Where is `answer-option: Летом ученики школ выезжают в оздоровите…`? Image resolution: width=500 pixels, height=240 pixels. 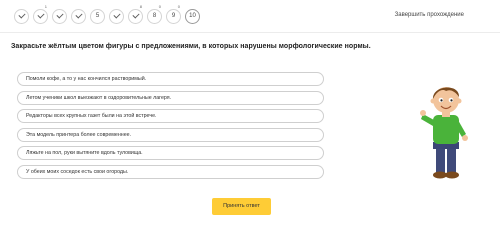 answer-option: Летом ученики школ выезжают в оздоровите… is located at coordinates (170, 97).